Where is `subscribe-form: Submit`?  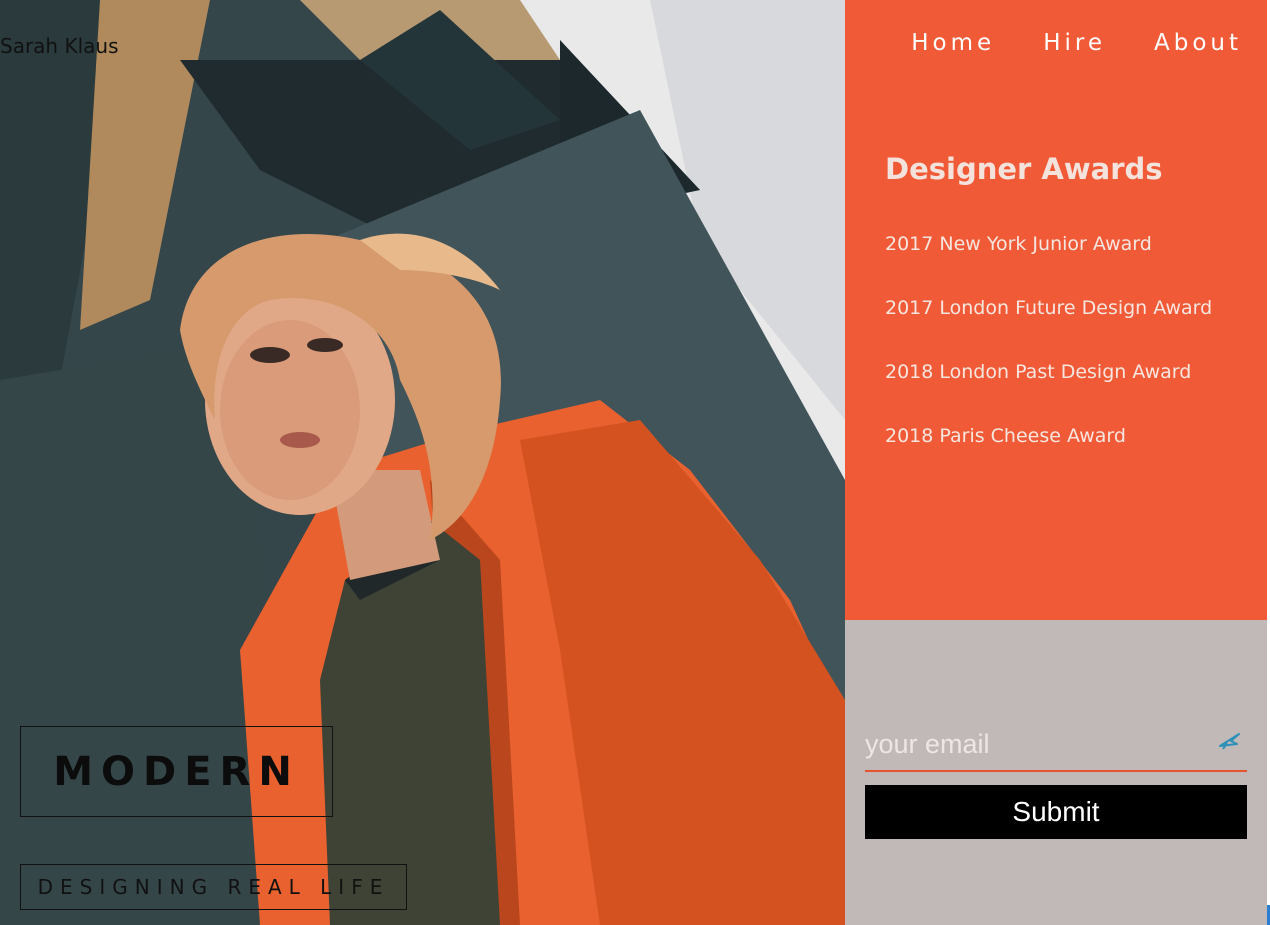
subscribe-form: Submit is located at coordinates (1056, 772).